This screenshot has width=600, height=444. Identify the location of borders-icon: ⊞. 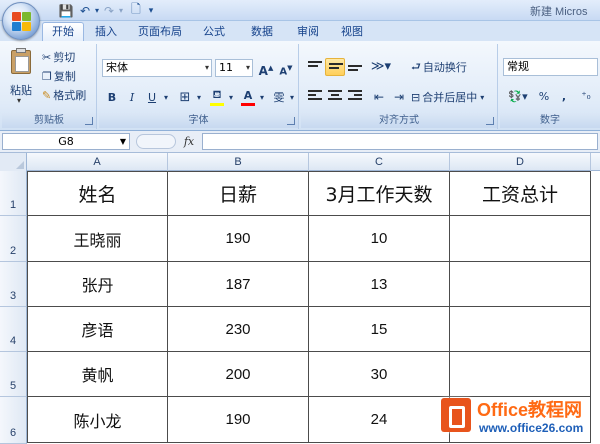
(185, 98).